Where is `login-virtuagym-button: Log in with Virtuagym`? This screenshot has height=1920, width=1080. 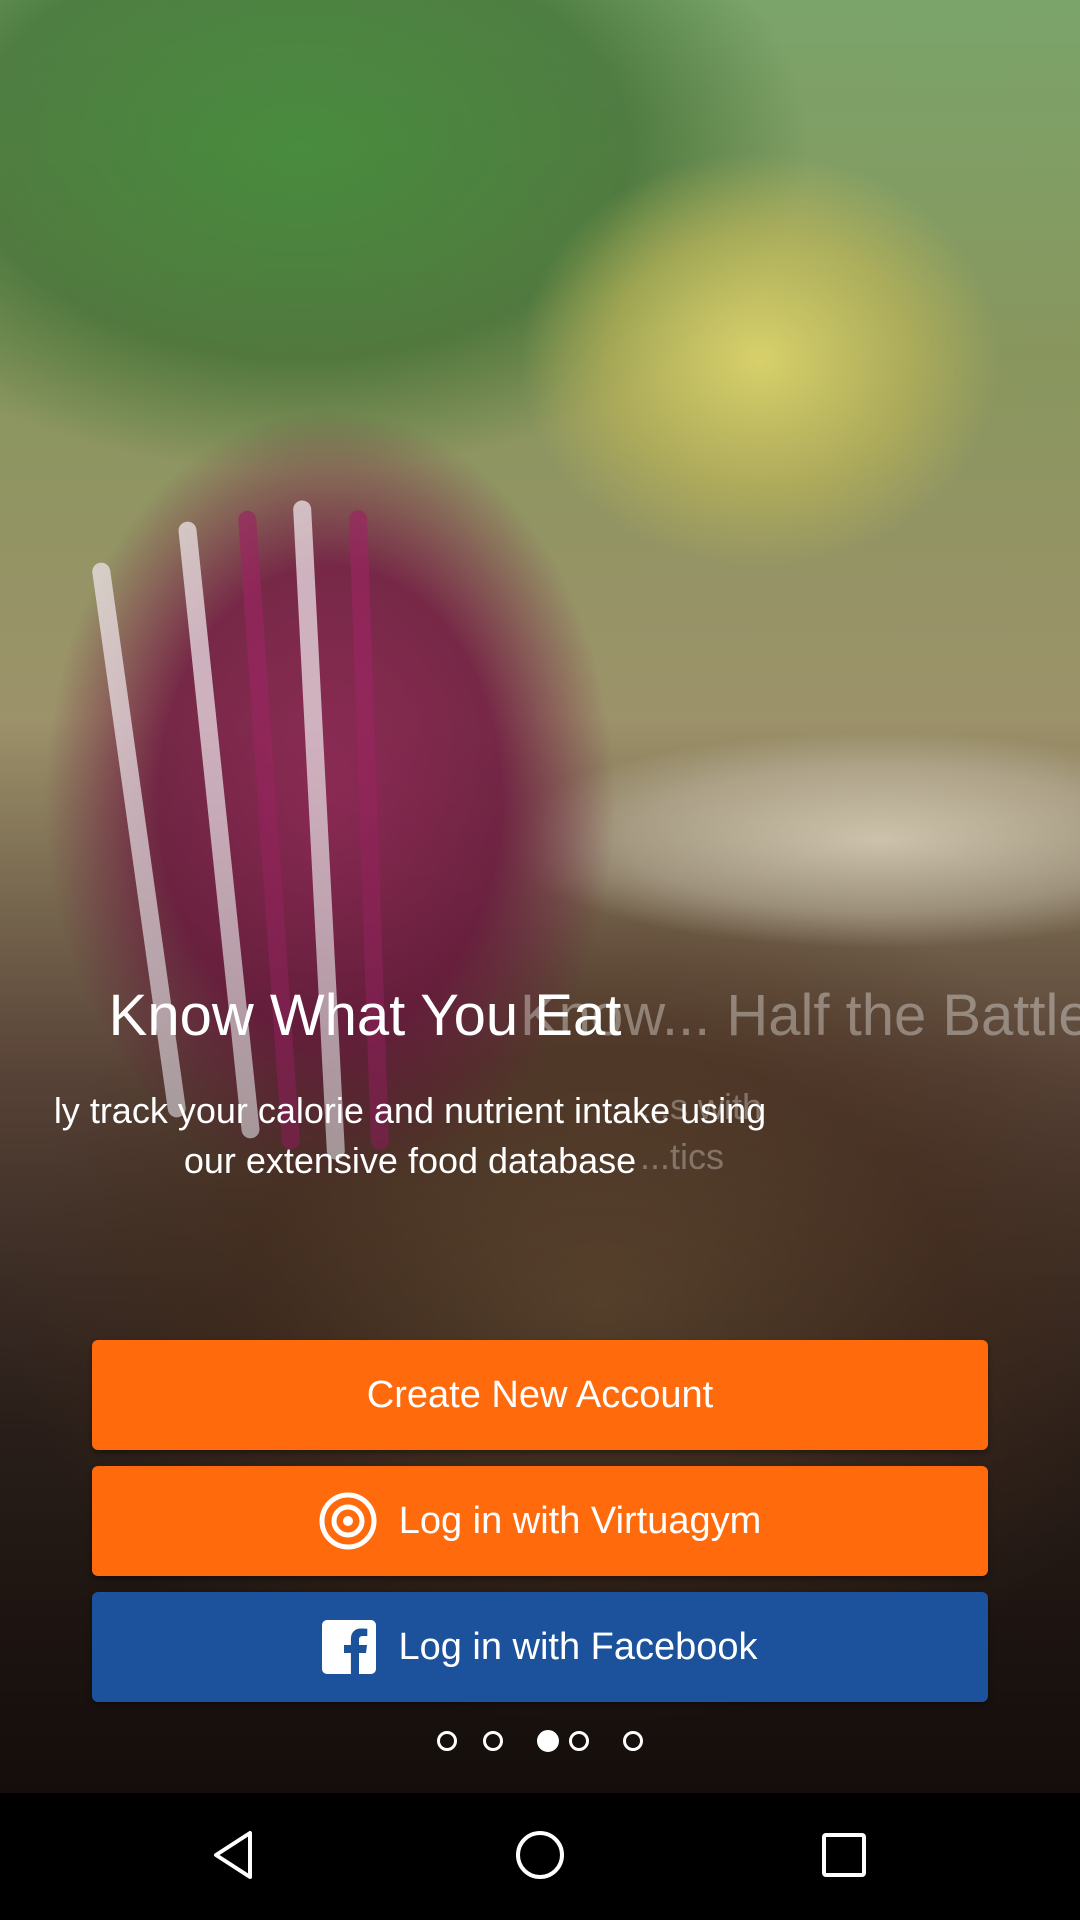 login-virtuagym-button: Log in with Virtuagym is located at coordinates (540, 1521).